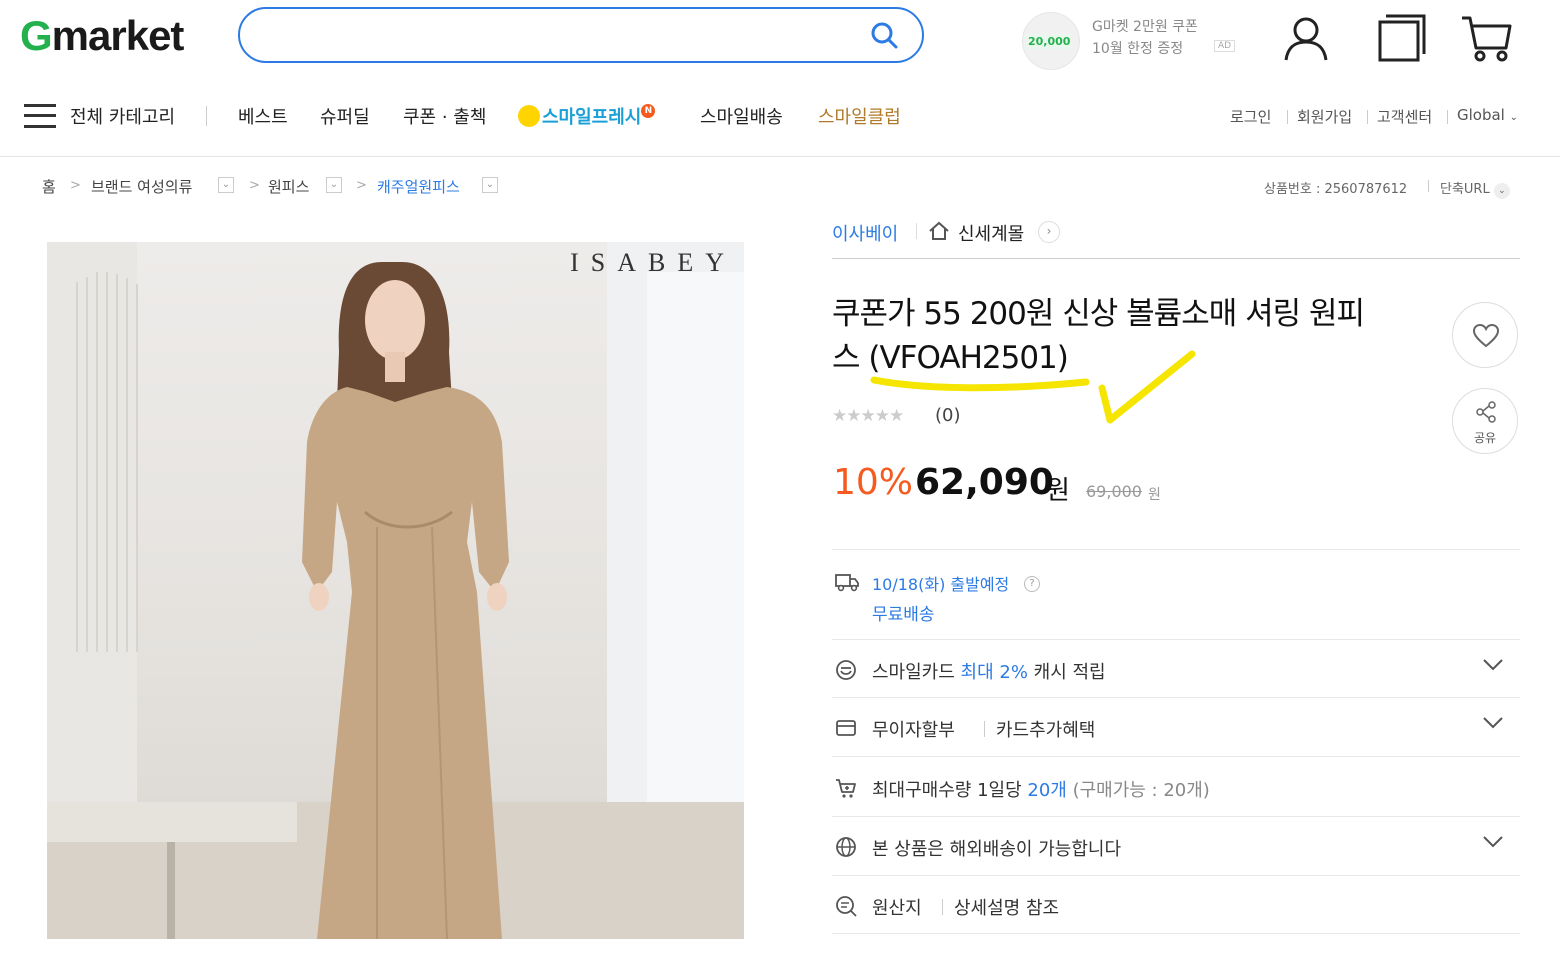 Image resolution: width=1560 pixels, height=954 pixels. What do you see at coordinates (1098, 314) in the screenshot?
I see `product-title-line-1: 쿠폰가 55 200원 신상 볼륨소매 셔링 원피` at bounding box center [1098, 314].